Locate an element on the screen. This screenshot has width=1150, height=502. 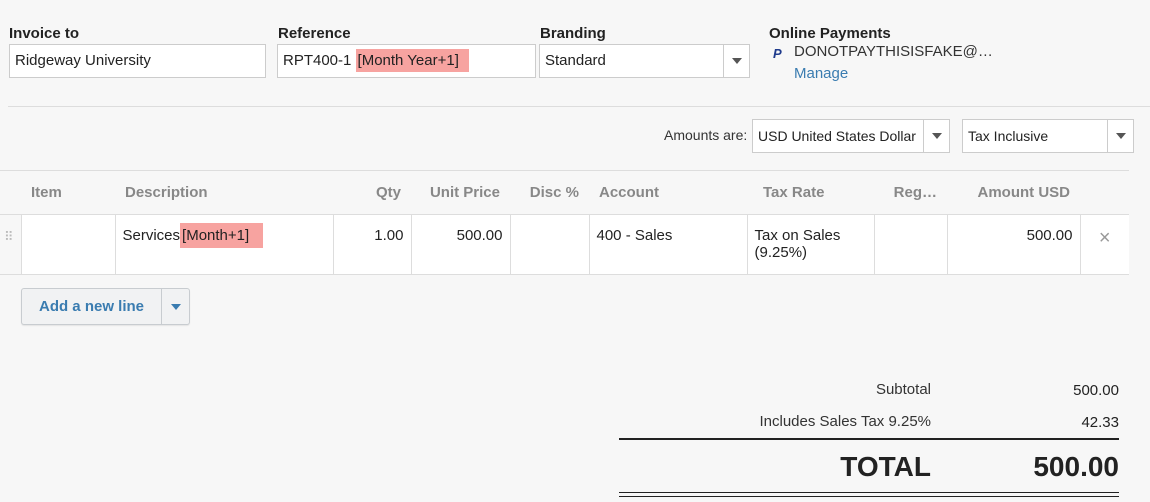
invoice-to-value: Ridgeway University is located at coordinates (83, 60).